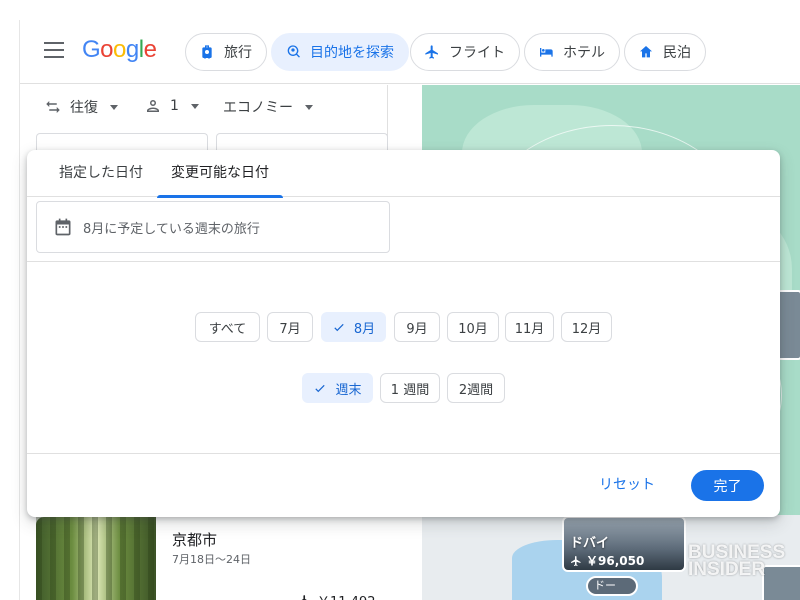 The image size is (800, 600). I want to click on duration-option-label: 1 週間, so click(410, 390).